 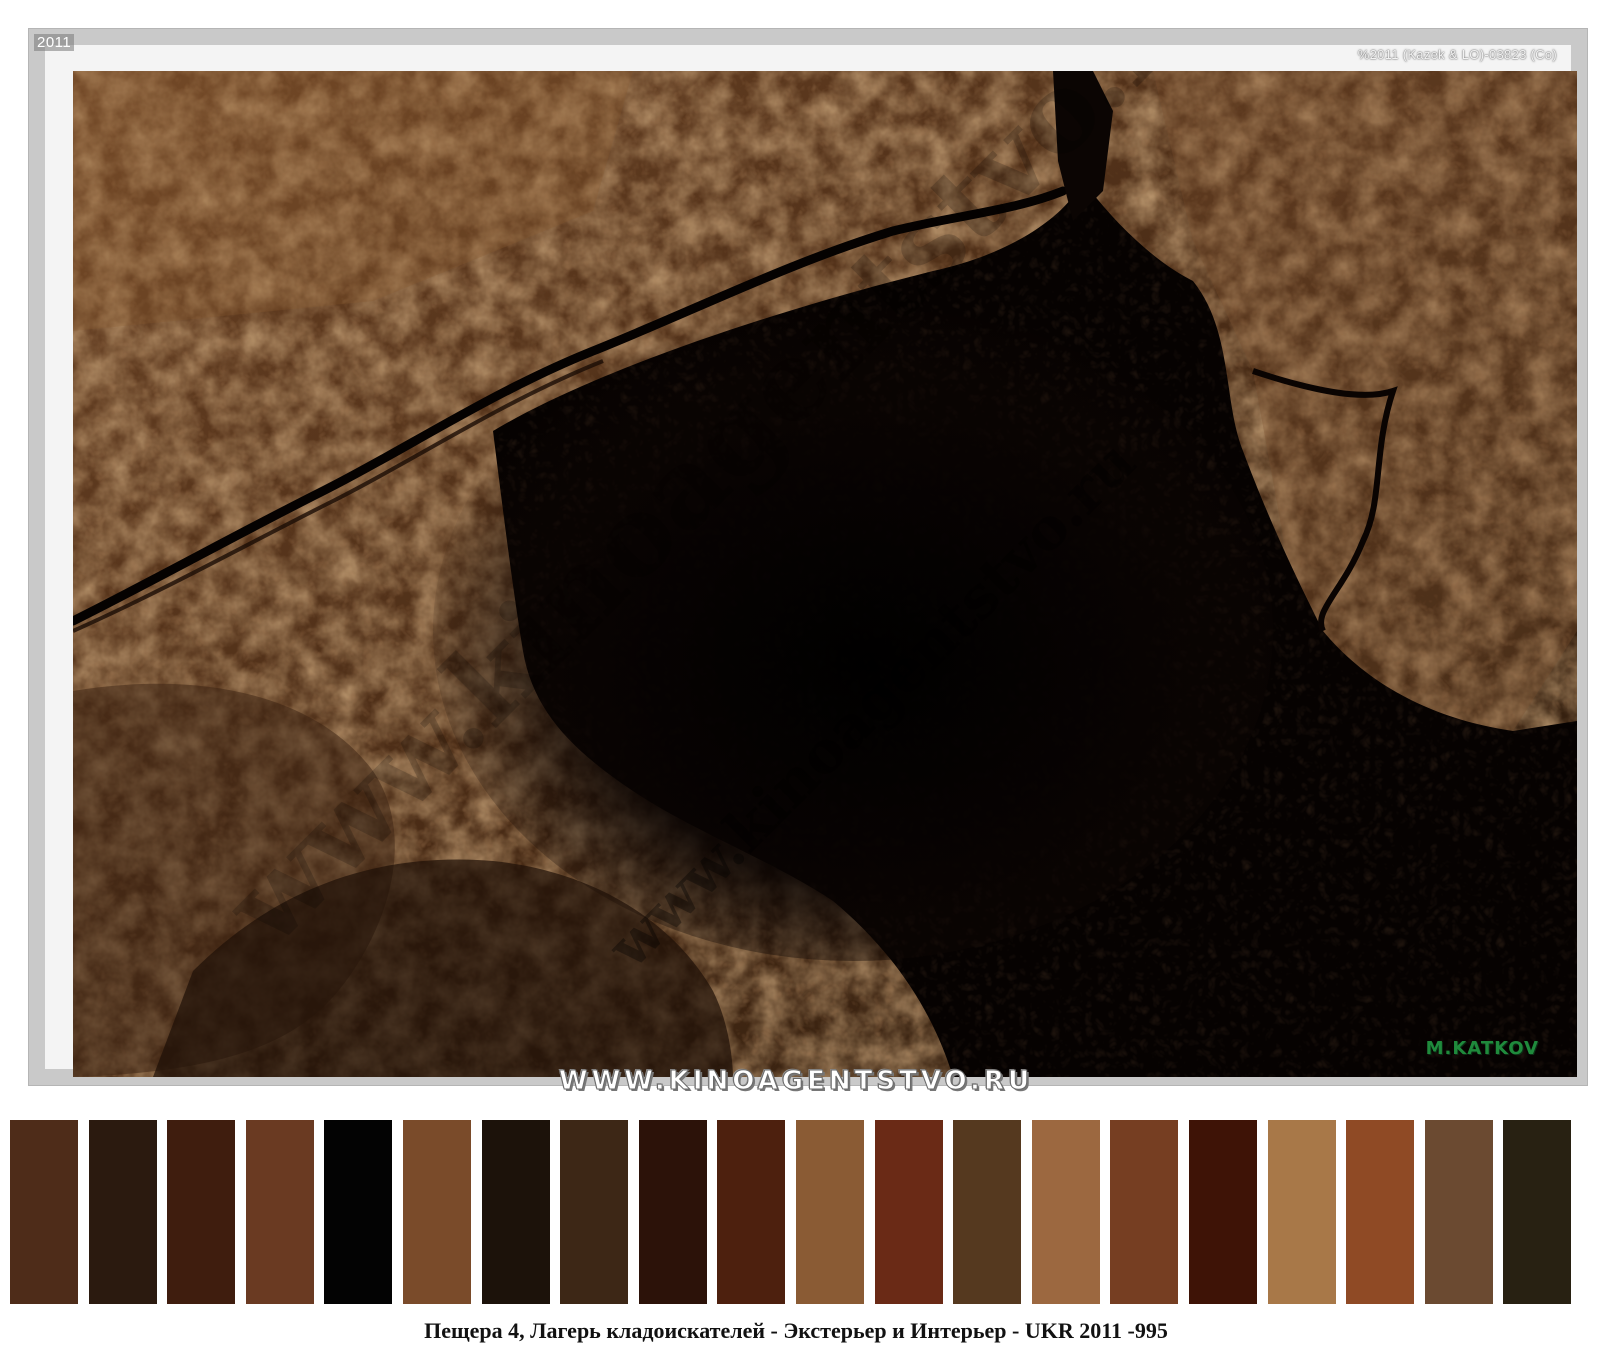 I want to click on year-stamp: 2011, so click(x=54, y=42).